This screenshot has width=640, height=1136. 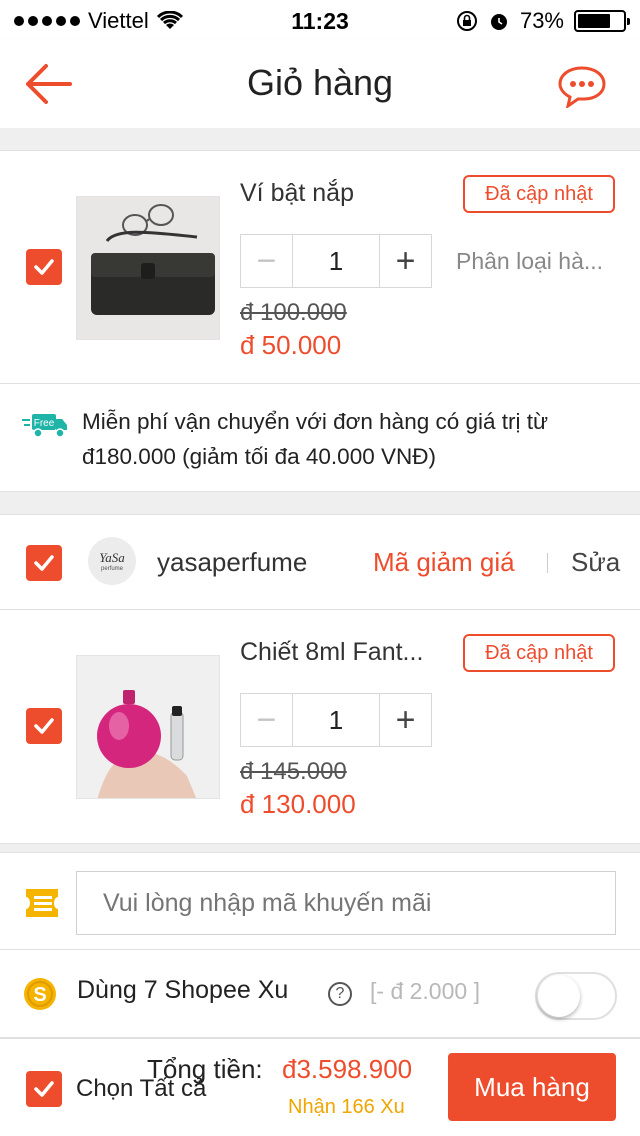 What do you see at coordinates (466, 21) in the screenshot?
I see `rotation-lock-icon` at bounding box center [466, 21].